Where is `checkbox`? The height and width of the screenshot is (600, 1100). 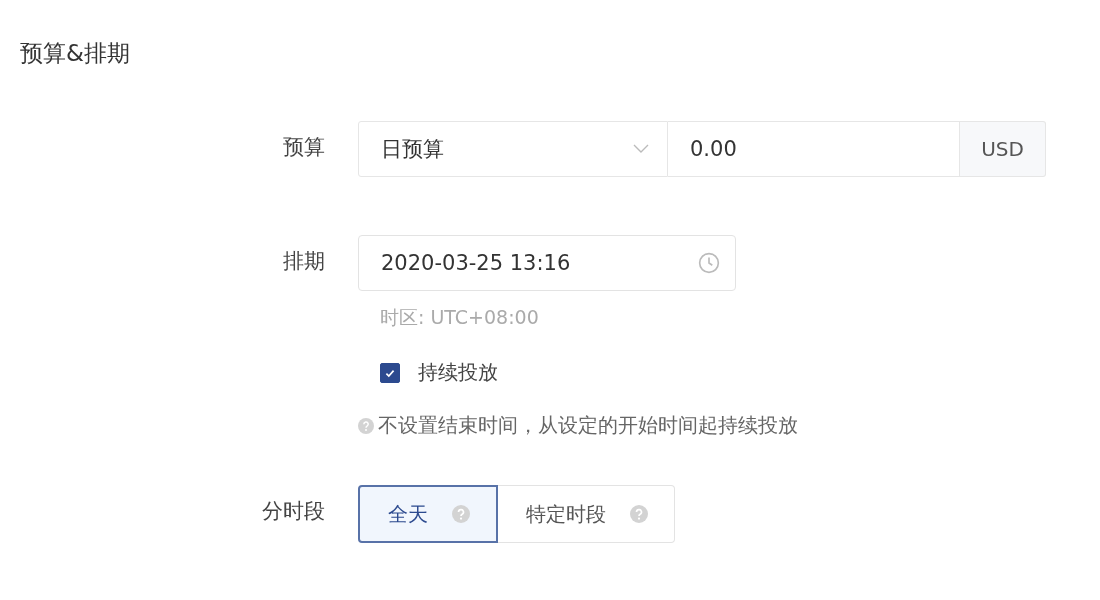 checkbox is located at coordinates (390, 372).